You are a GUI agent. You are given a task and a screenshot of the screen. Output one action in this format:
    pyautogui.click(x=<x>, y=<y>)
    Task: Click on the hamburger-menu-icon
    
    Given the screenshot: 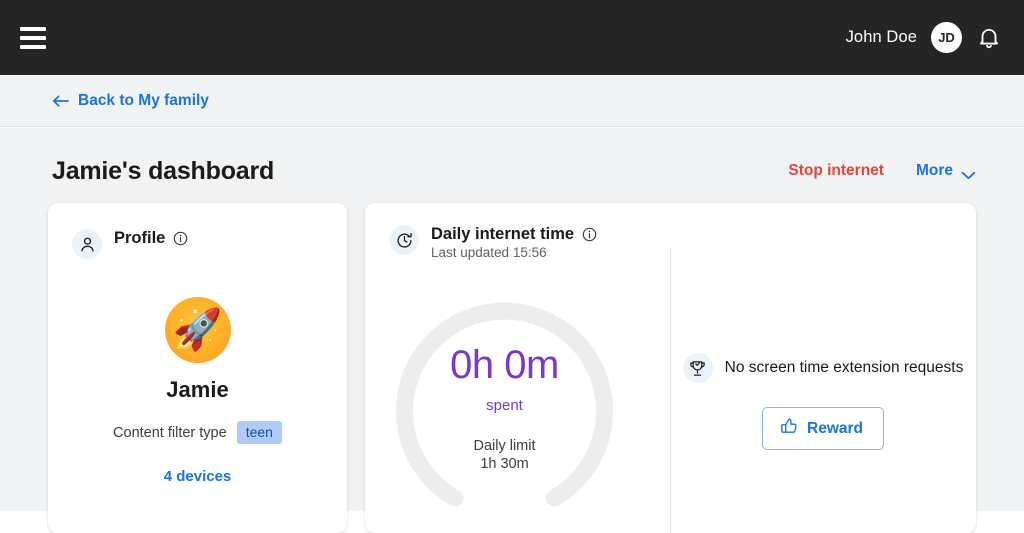 What is the action you would take?
    pyautogui.click(x=33, y=37)
    